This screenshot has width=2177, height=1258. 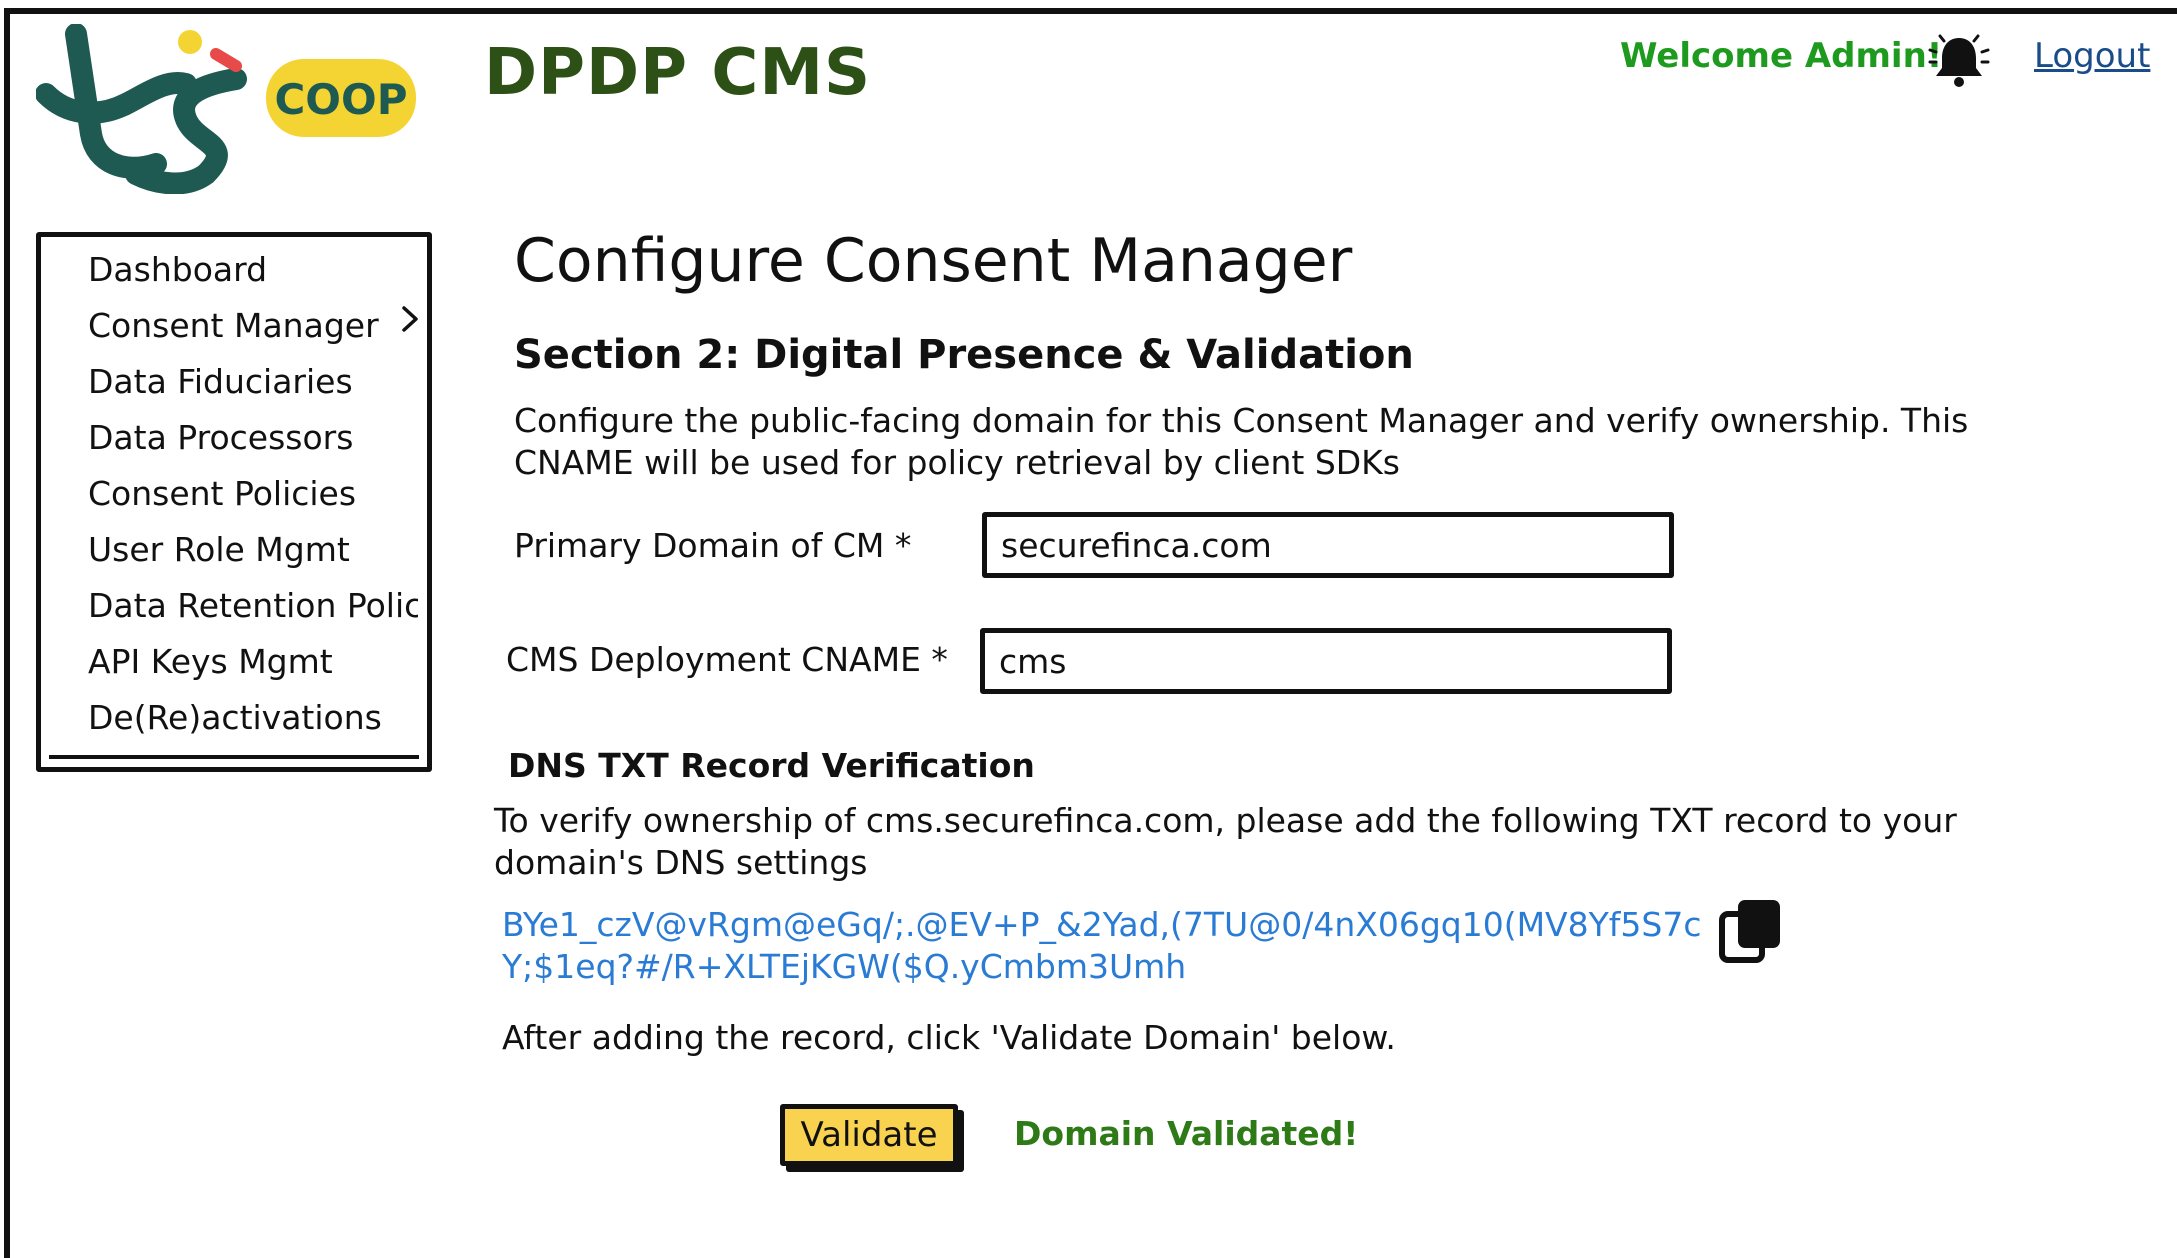 I want to click on validation-status: Domain Validated!, so click(x=1186, y=1133).